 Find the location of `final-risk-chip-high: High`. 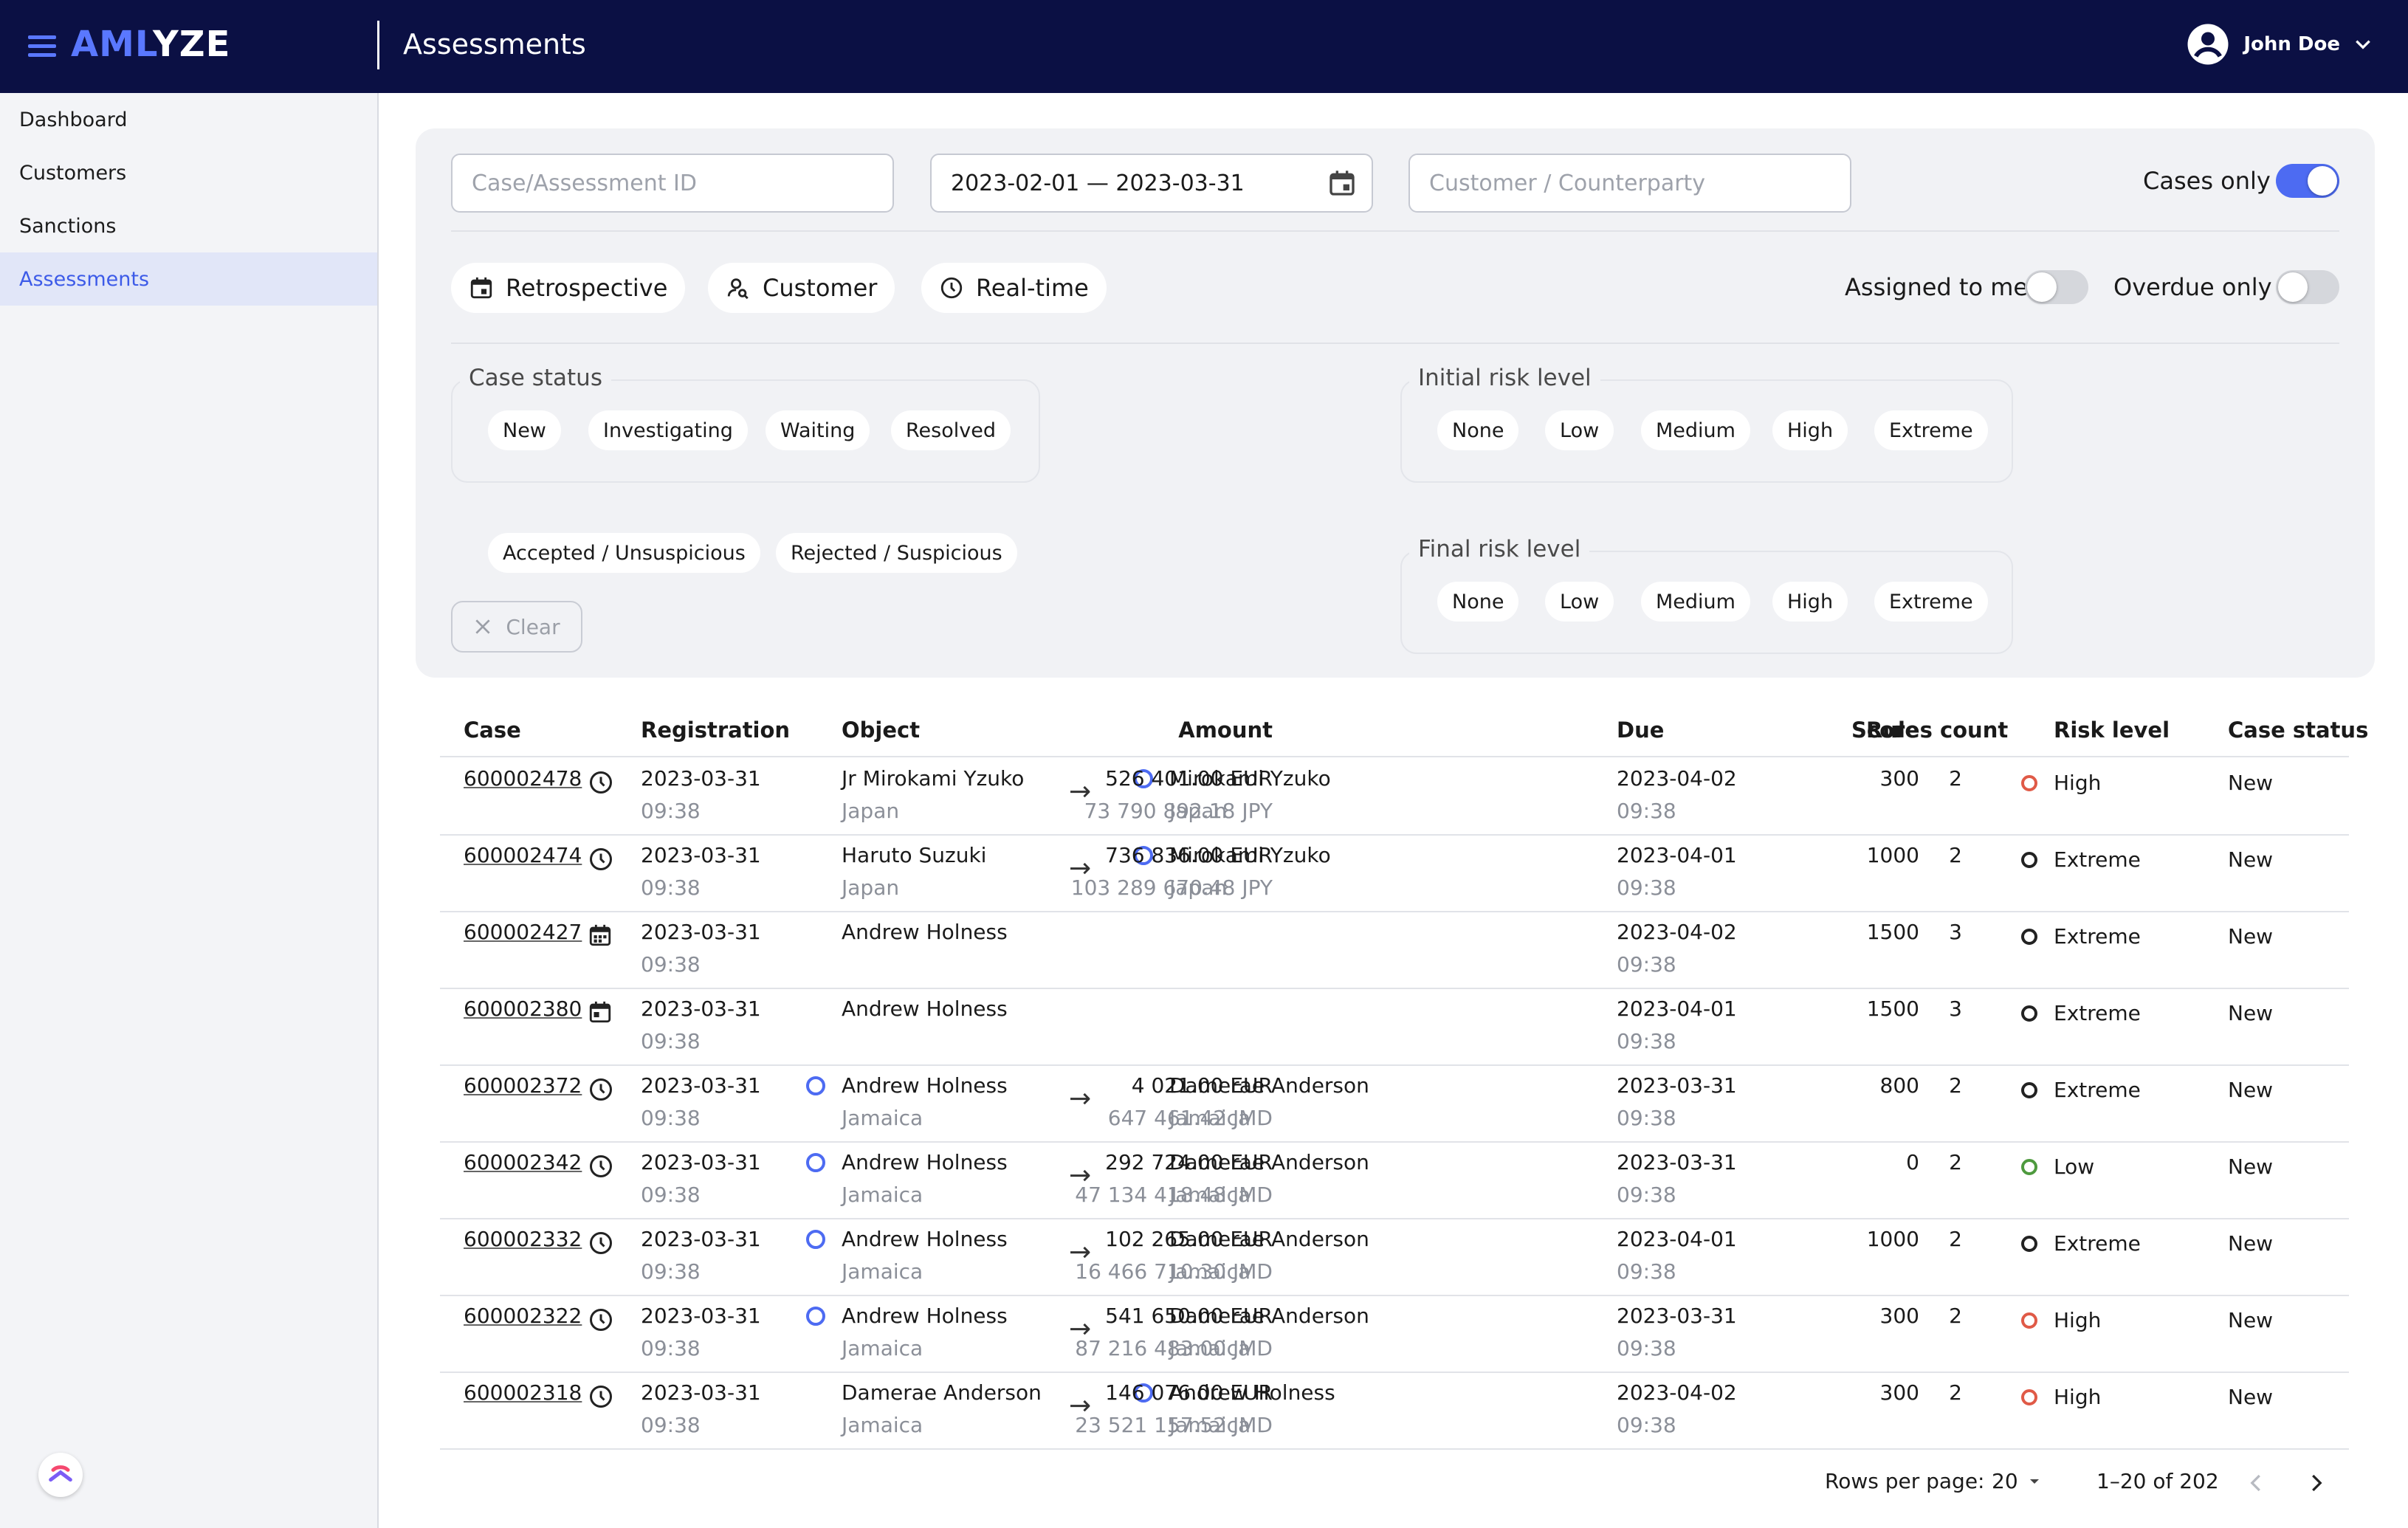

final-risk-chip-high: High is located at coordinates (1810, 602).